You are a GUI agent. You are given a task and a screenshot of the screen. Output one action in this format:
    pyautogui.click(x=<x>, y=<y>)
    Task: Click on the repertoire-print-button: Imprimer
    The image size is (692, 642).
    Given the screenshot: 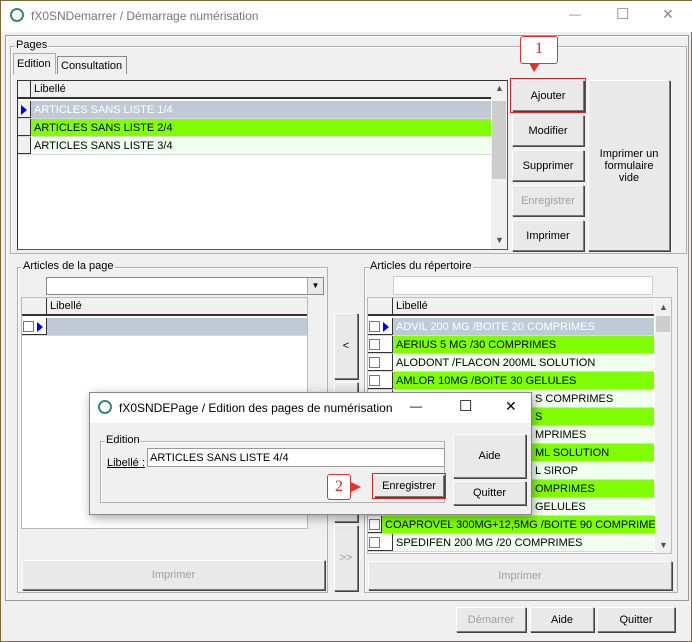 What is the action you would take?
    pyautogui.click(x=520, y=575)
    